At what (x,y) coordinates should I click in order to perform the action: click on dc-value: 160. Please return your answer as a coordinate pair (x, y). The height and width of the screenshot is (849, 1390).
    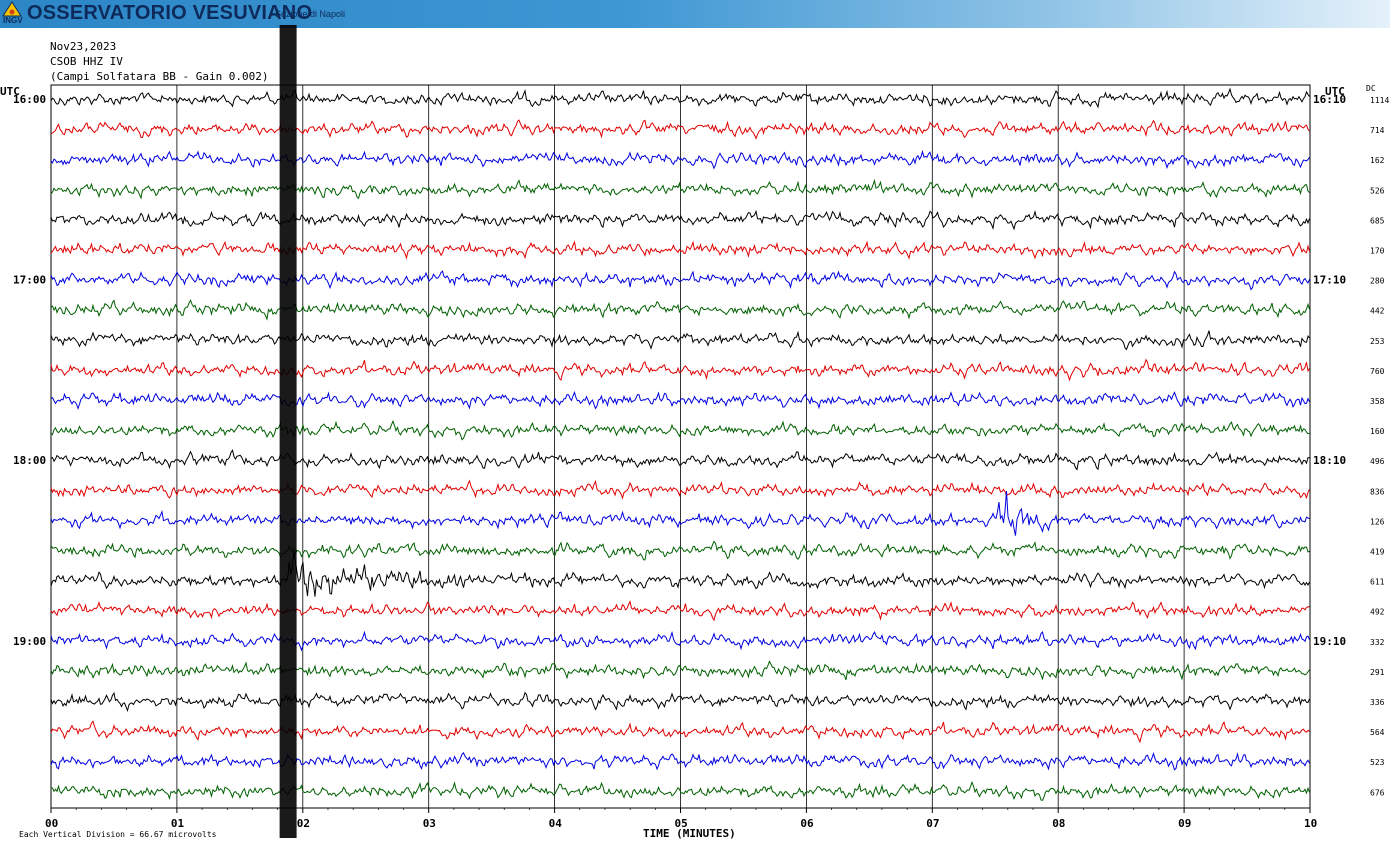
    Looking at the image, I should click on (1377, 431).